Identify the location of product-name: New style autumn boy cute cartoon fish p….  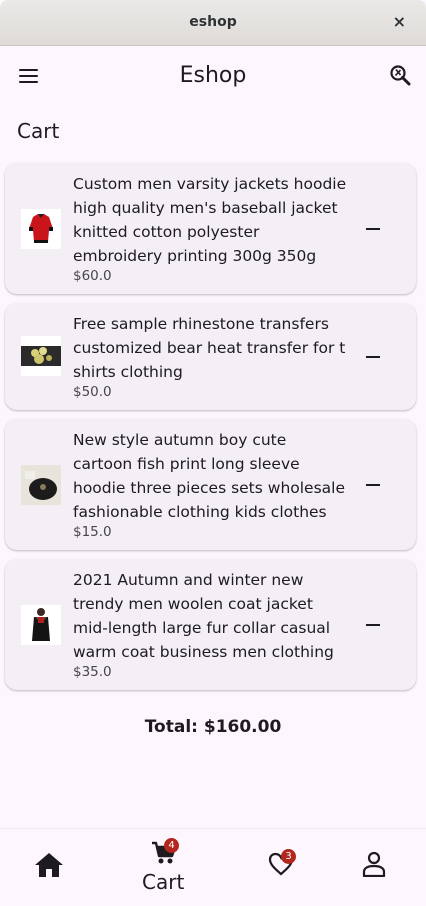
(209, 476).